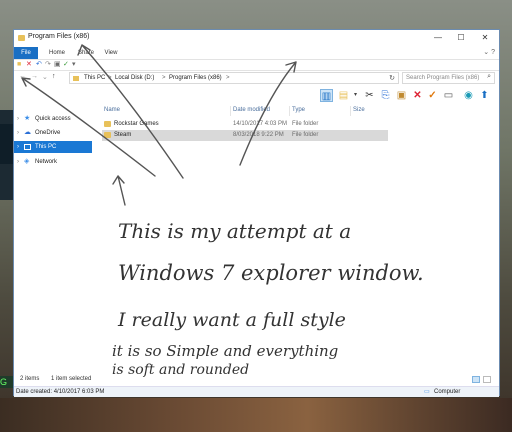 This screenshot has height=432, width=512. I want to click on breadcrumb-program-files: Program Files (x86), so click(195, 78).